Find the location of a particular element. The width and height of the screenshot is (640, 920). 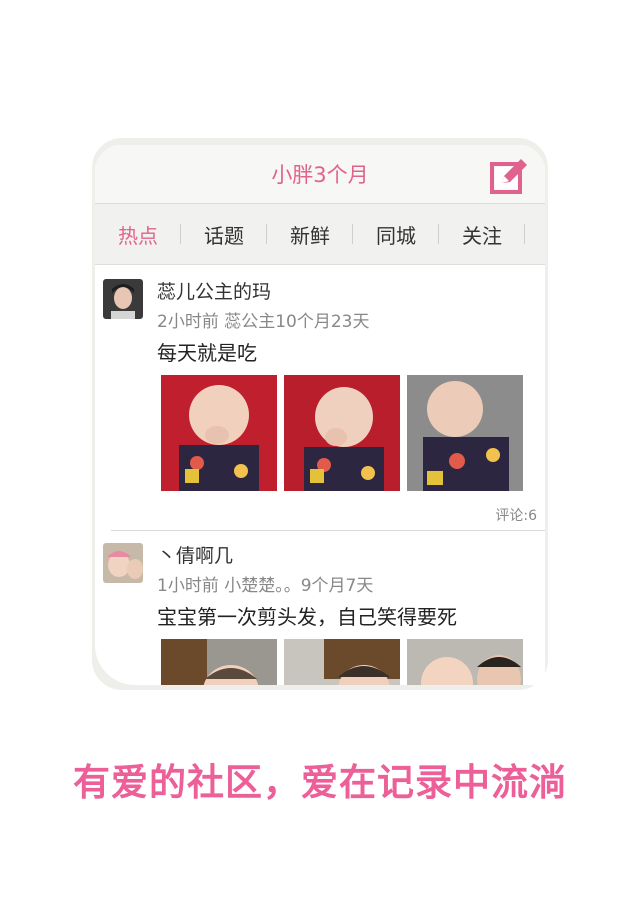

post-meta: 2小时前 蕊公主10个月23天 is located at coordinates (263, 322).